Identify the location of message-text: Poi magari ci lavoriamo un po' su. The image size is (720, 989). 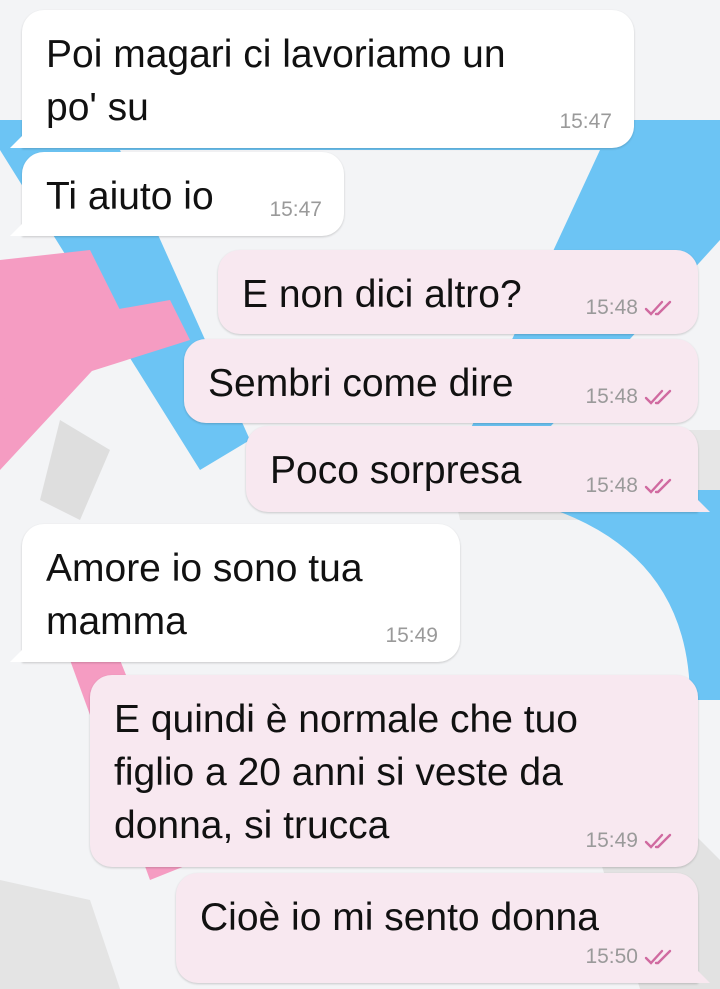
(276, 81).